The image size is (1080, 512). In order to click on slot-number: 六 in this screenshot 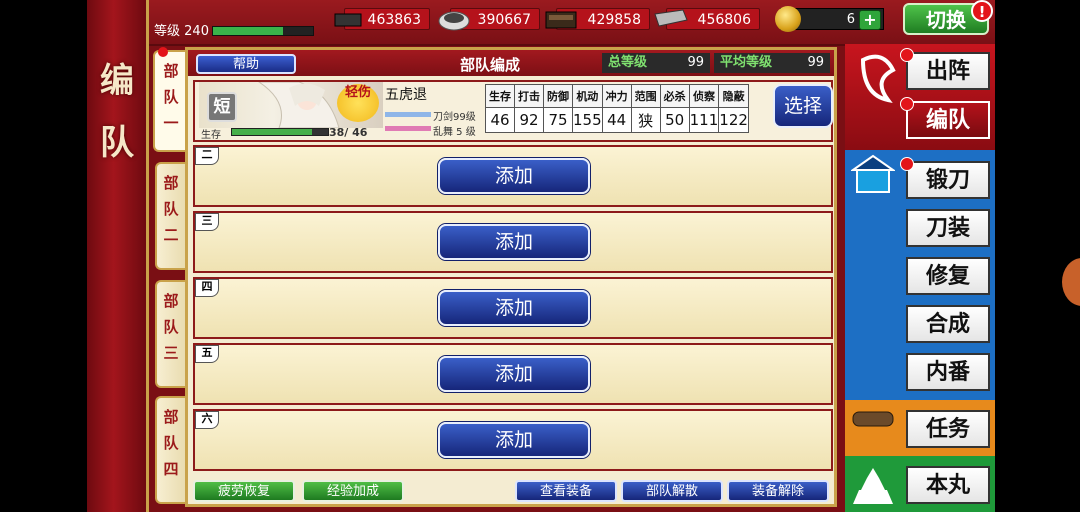, I will do `click(207, 420)`.